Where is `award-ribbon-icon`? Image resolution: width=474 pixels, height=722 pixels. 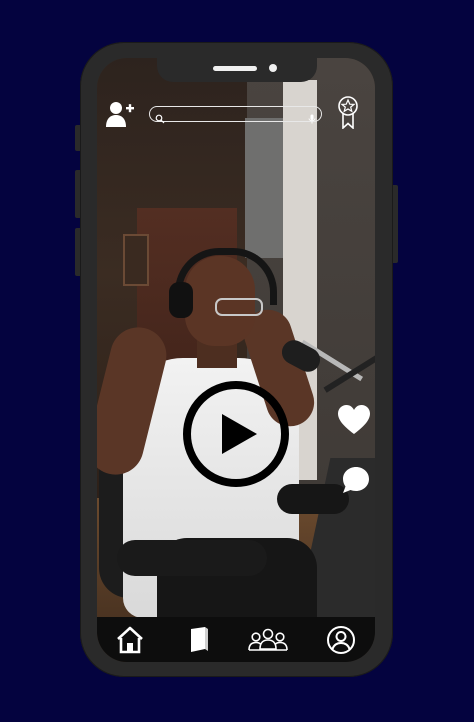 award-ribbon-icon is located at coordinates (348, 112).